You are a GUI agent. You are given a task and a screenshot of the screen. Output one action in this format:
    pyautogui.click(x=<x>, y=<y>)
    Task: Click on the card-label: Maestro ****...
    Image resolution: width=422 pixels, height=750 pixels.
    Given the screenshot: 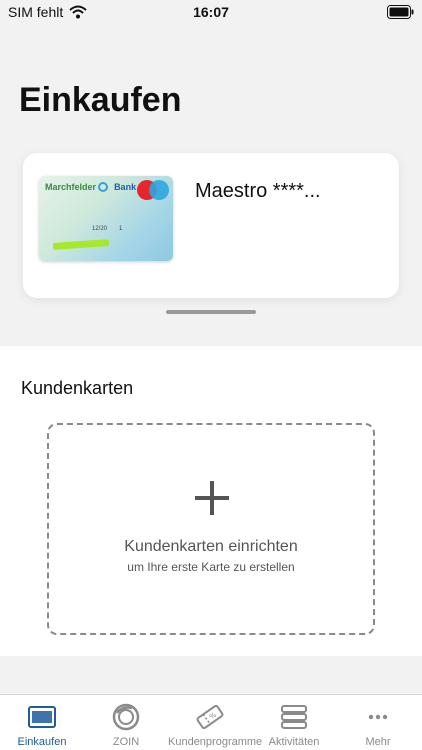 What is the action you would take?
    pyautogui.click(x=258, y=191)
    